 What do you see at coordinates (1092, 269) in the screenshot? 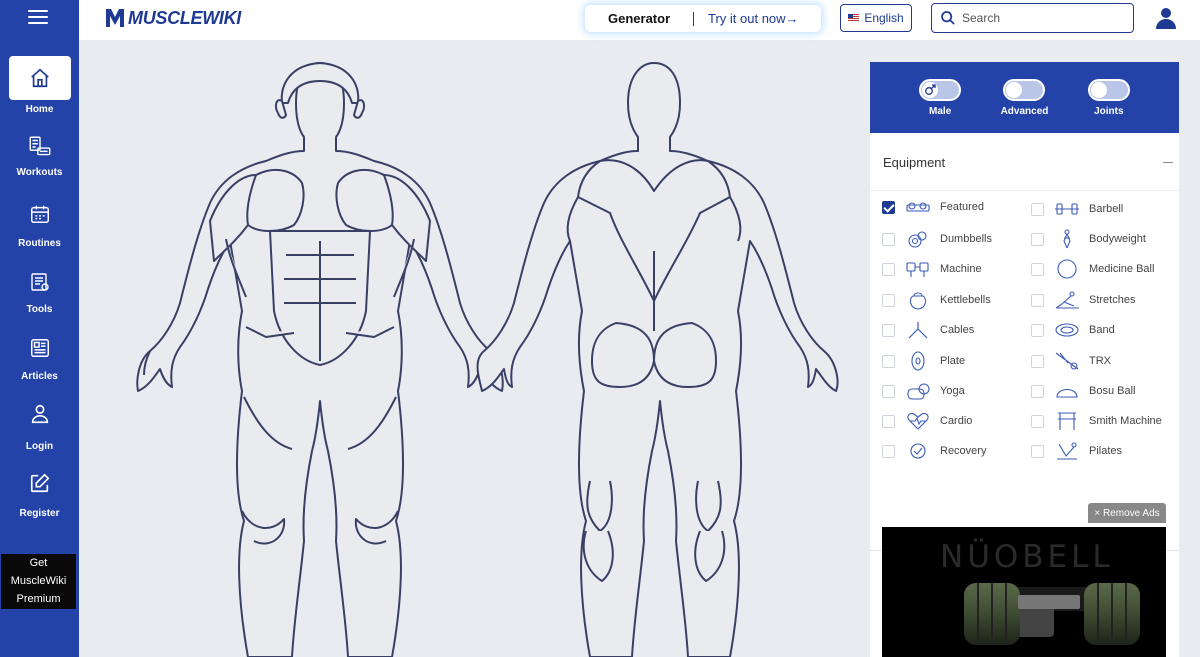
I see `equipment-medicine-ball: Medicine Ball` at bounding box center [1092, 269].